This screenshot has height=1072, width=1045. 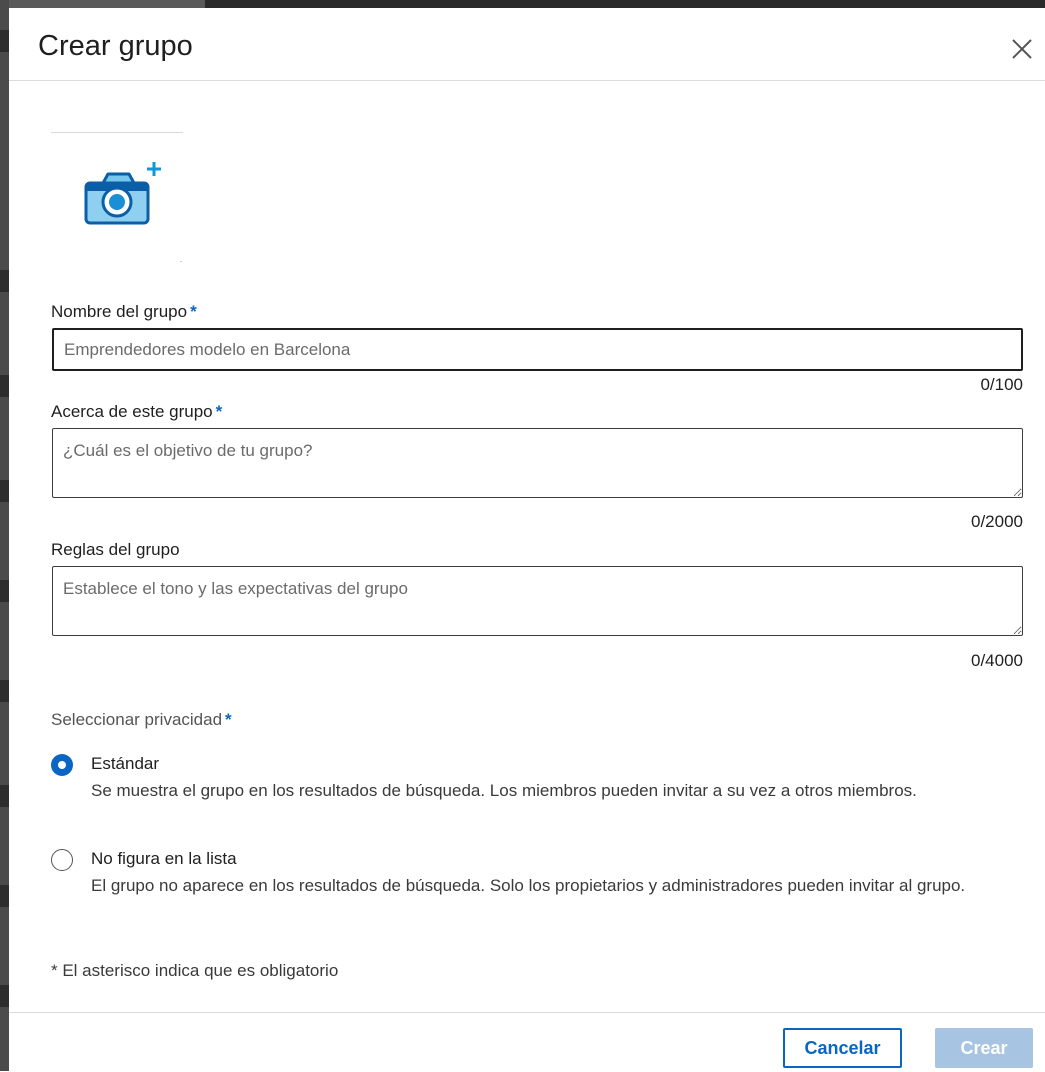 What do you see at coordinates (984, 1048) in the screenshot?
I see `create-button: Crear` at bounding box center [984, 1048].